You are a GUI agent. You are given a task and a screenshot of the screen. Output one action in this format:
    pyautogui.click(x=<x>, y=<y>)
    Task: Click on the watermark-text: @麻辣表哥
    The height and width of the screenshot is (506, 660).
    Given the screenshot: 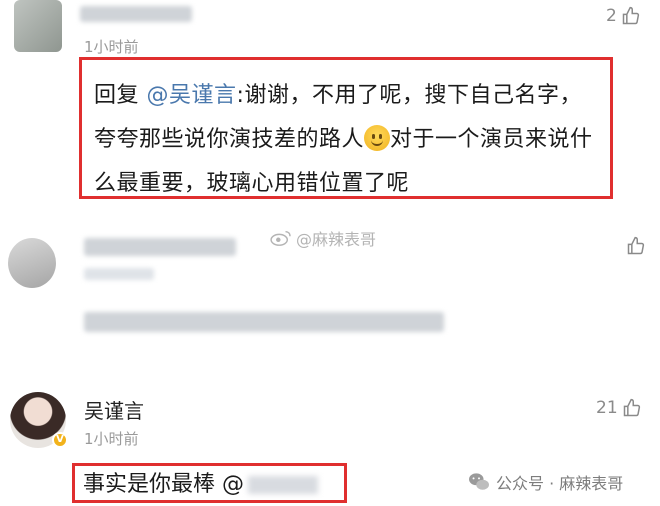 What is the action you would take?
    pyautogui.click(x=336, y=239)
    